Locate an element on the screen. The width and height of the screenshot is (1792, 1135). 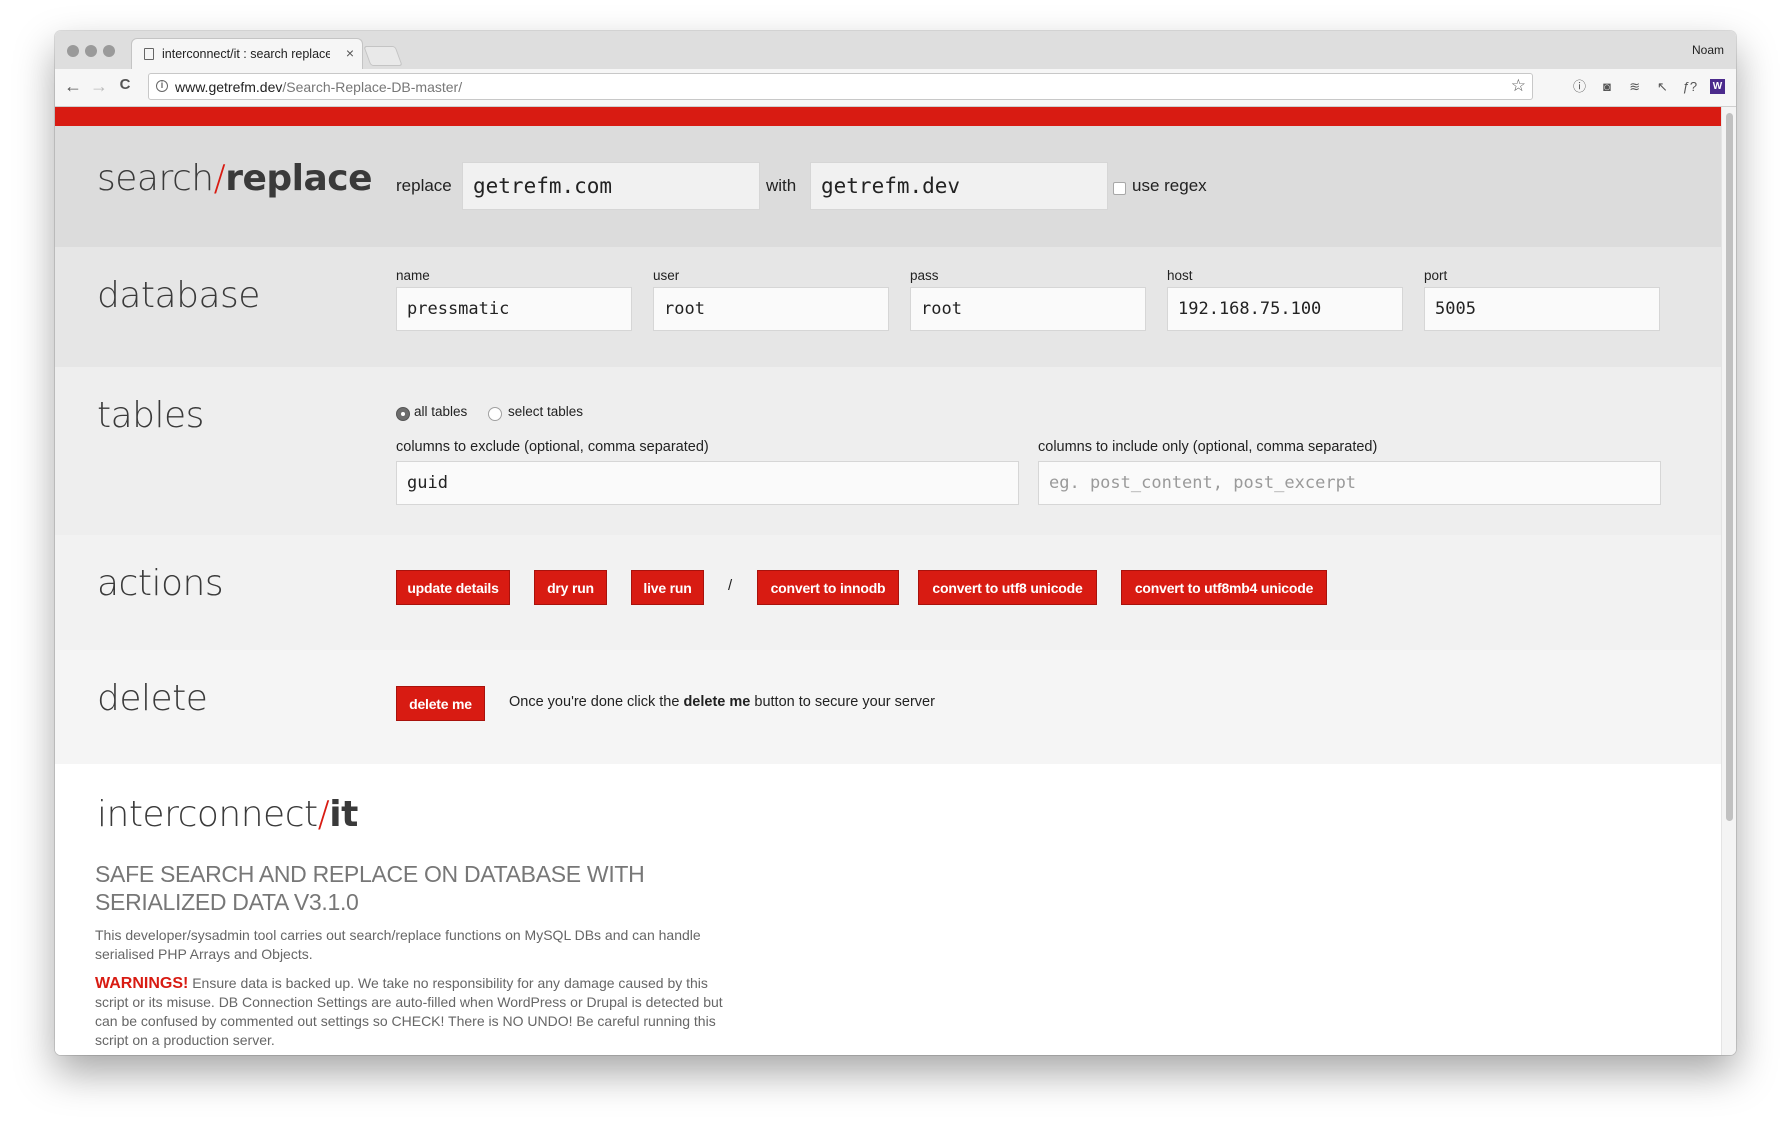
use-regex-checkbox is located at coordinates (1119, 188).